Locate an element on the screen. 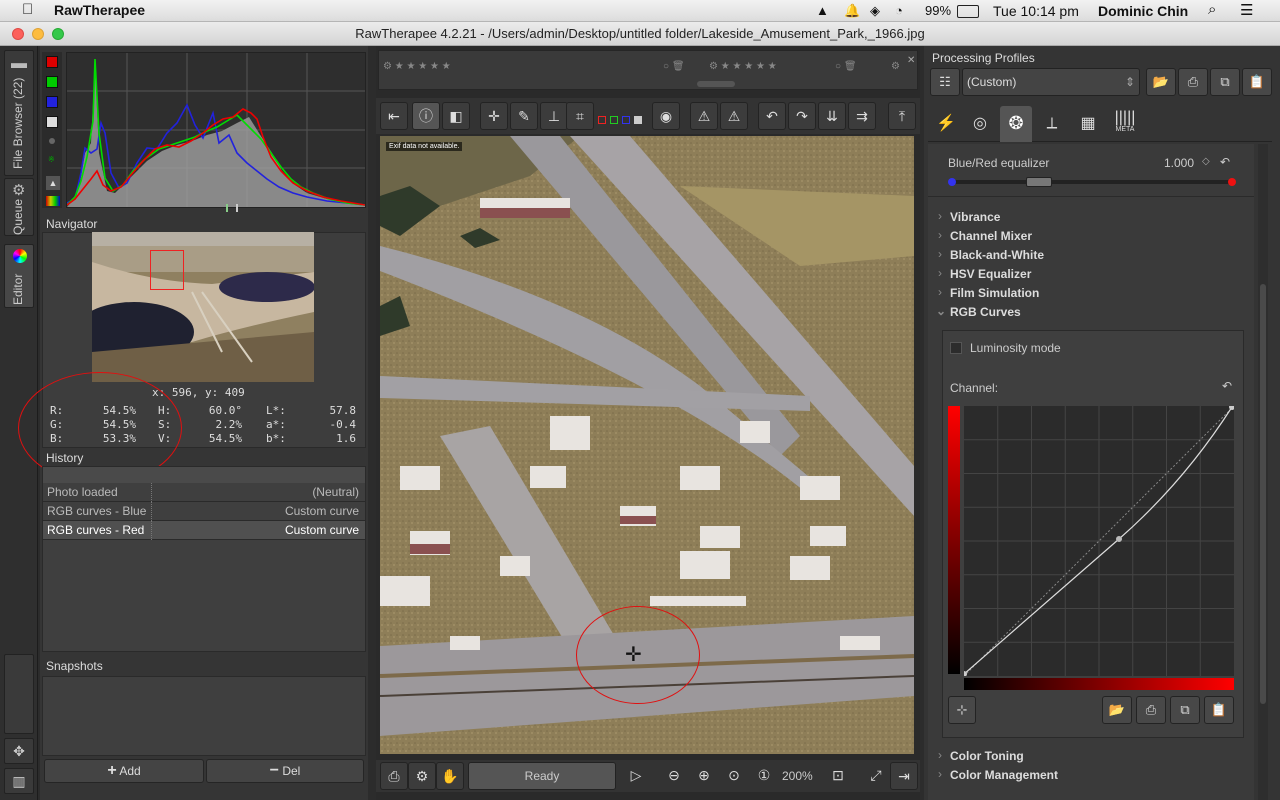 This screenshot has width=1280, height=800. focus-mask-icon: ◉ is located at coordinates (666, 116).